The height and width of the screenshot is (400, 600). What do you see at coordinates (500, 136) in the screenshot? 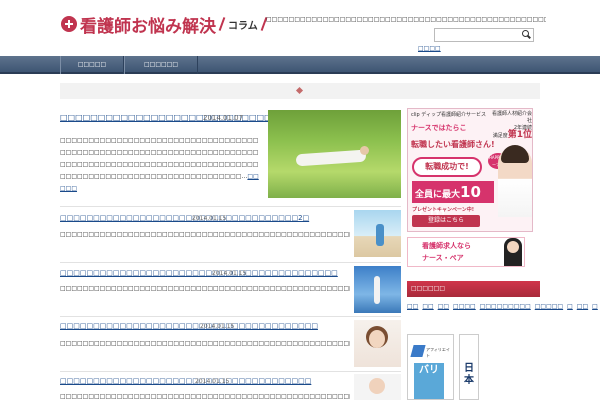
I see `ad-rank-line3: 満足度` at bounding box center [500, 136].